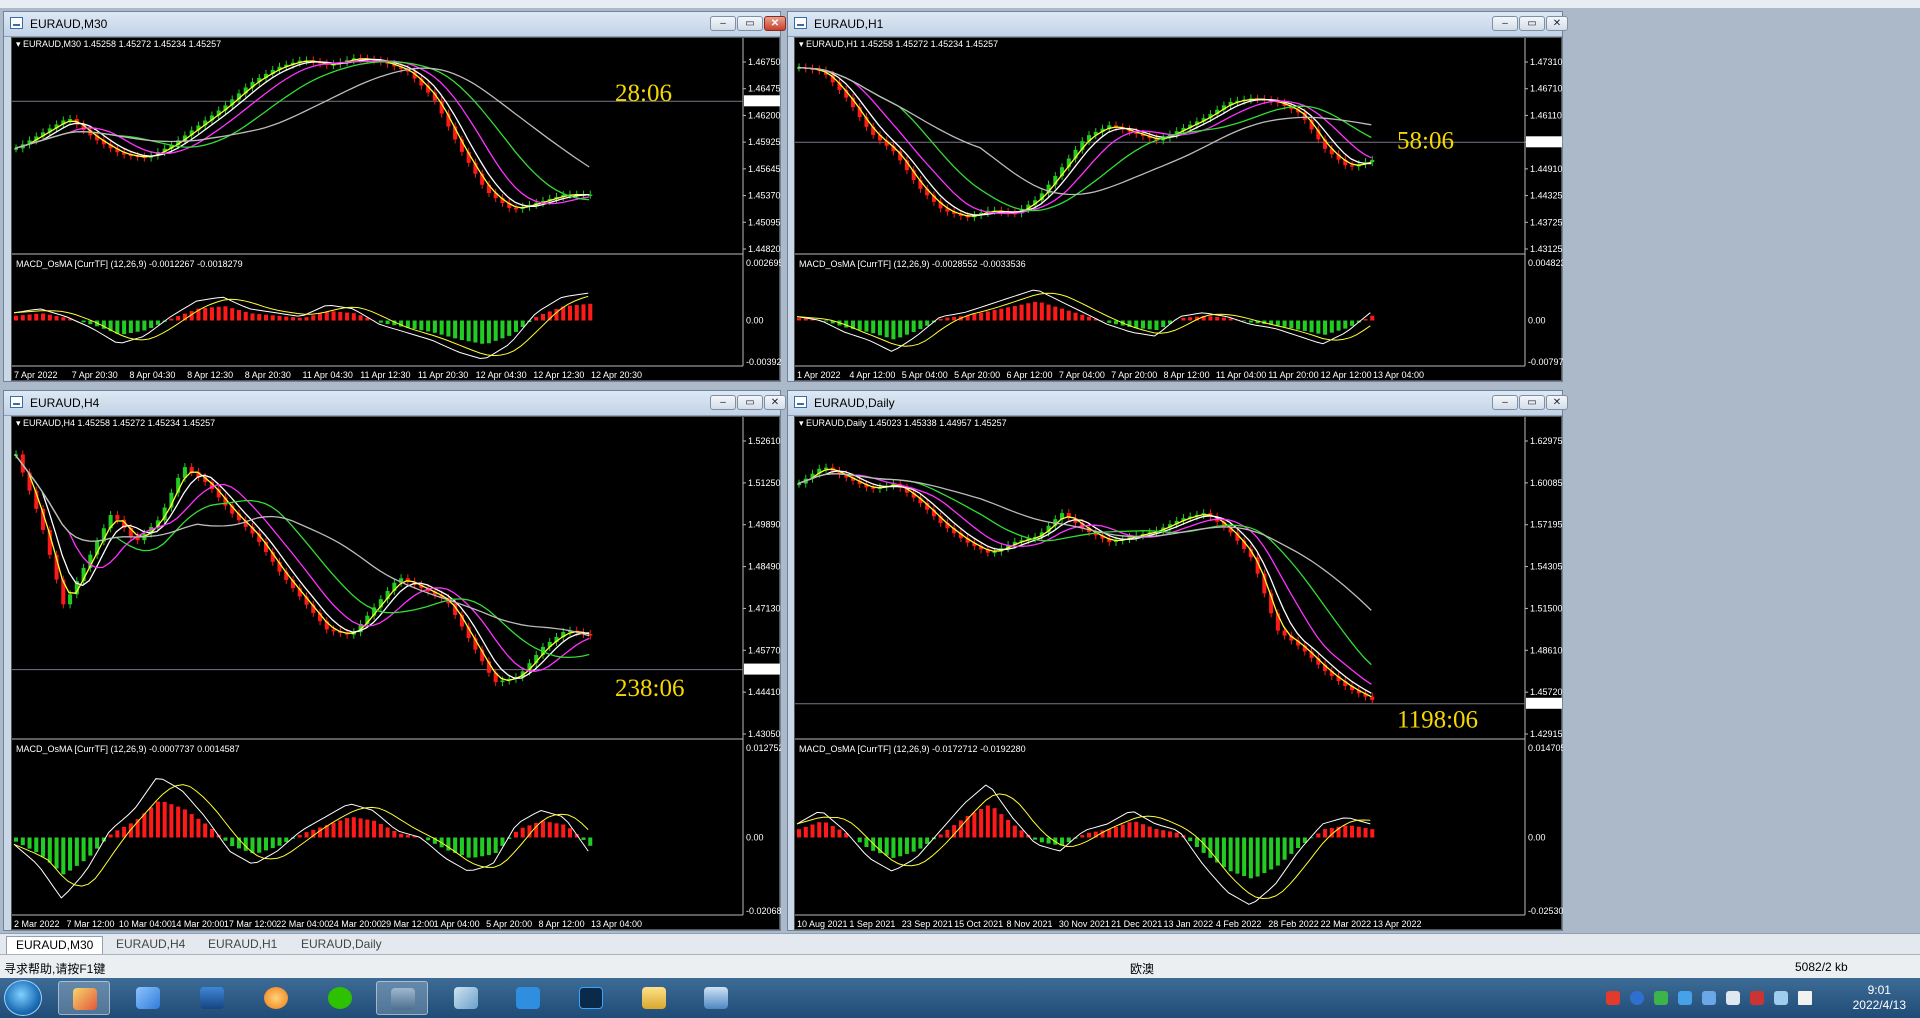 The height and width of the screenshot is (1018, 1920). Describe the element at coordinates (716, 998) in the screenshot. I see `taskbar-window-icon` at that location.